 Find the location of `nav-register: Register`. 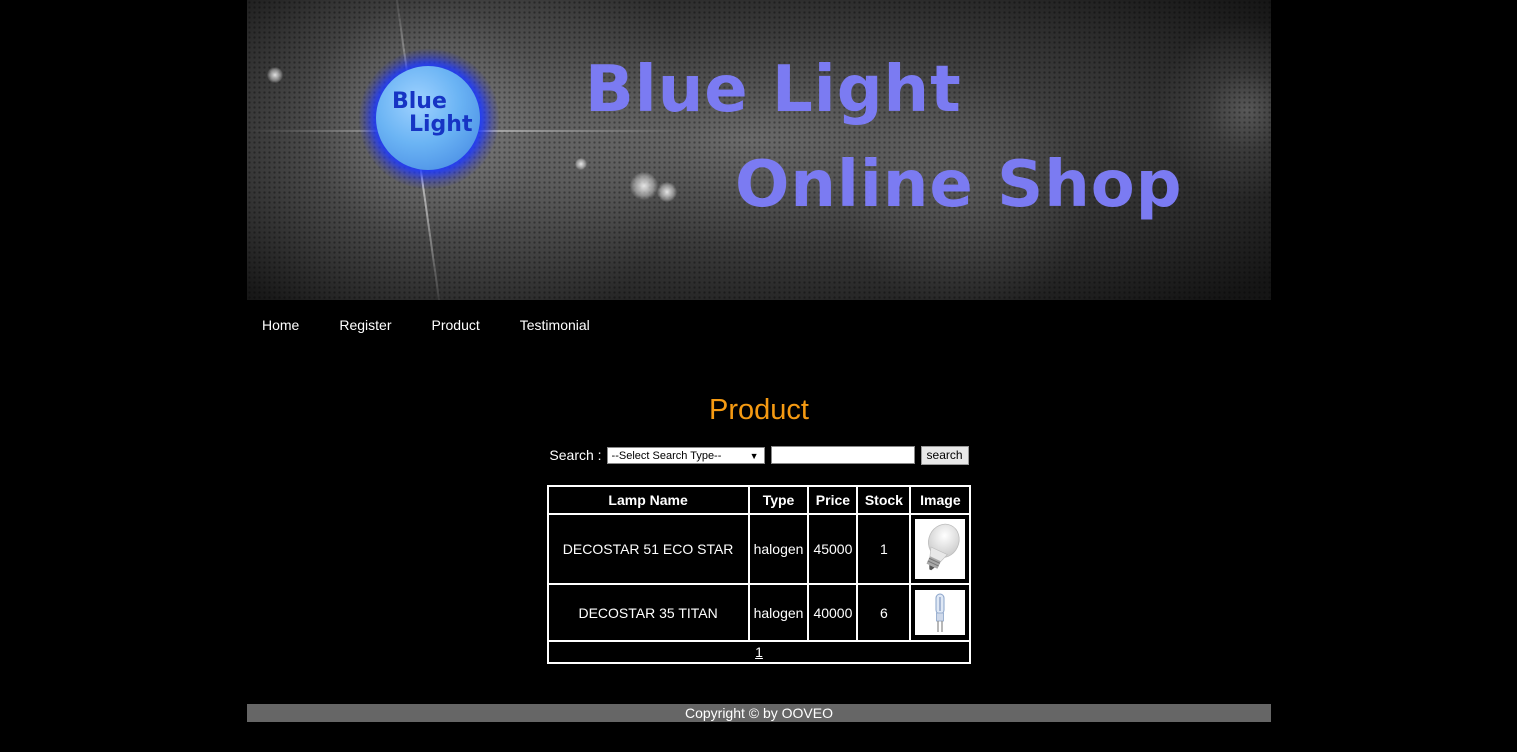

nav-register: Register is located at coordinates (365, 325).